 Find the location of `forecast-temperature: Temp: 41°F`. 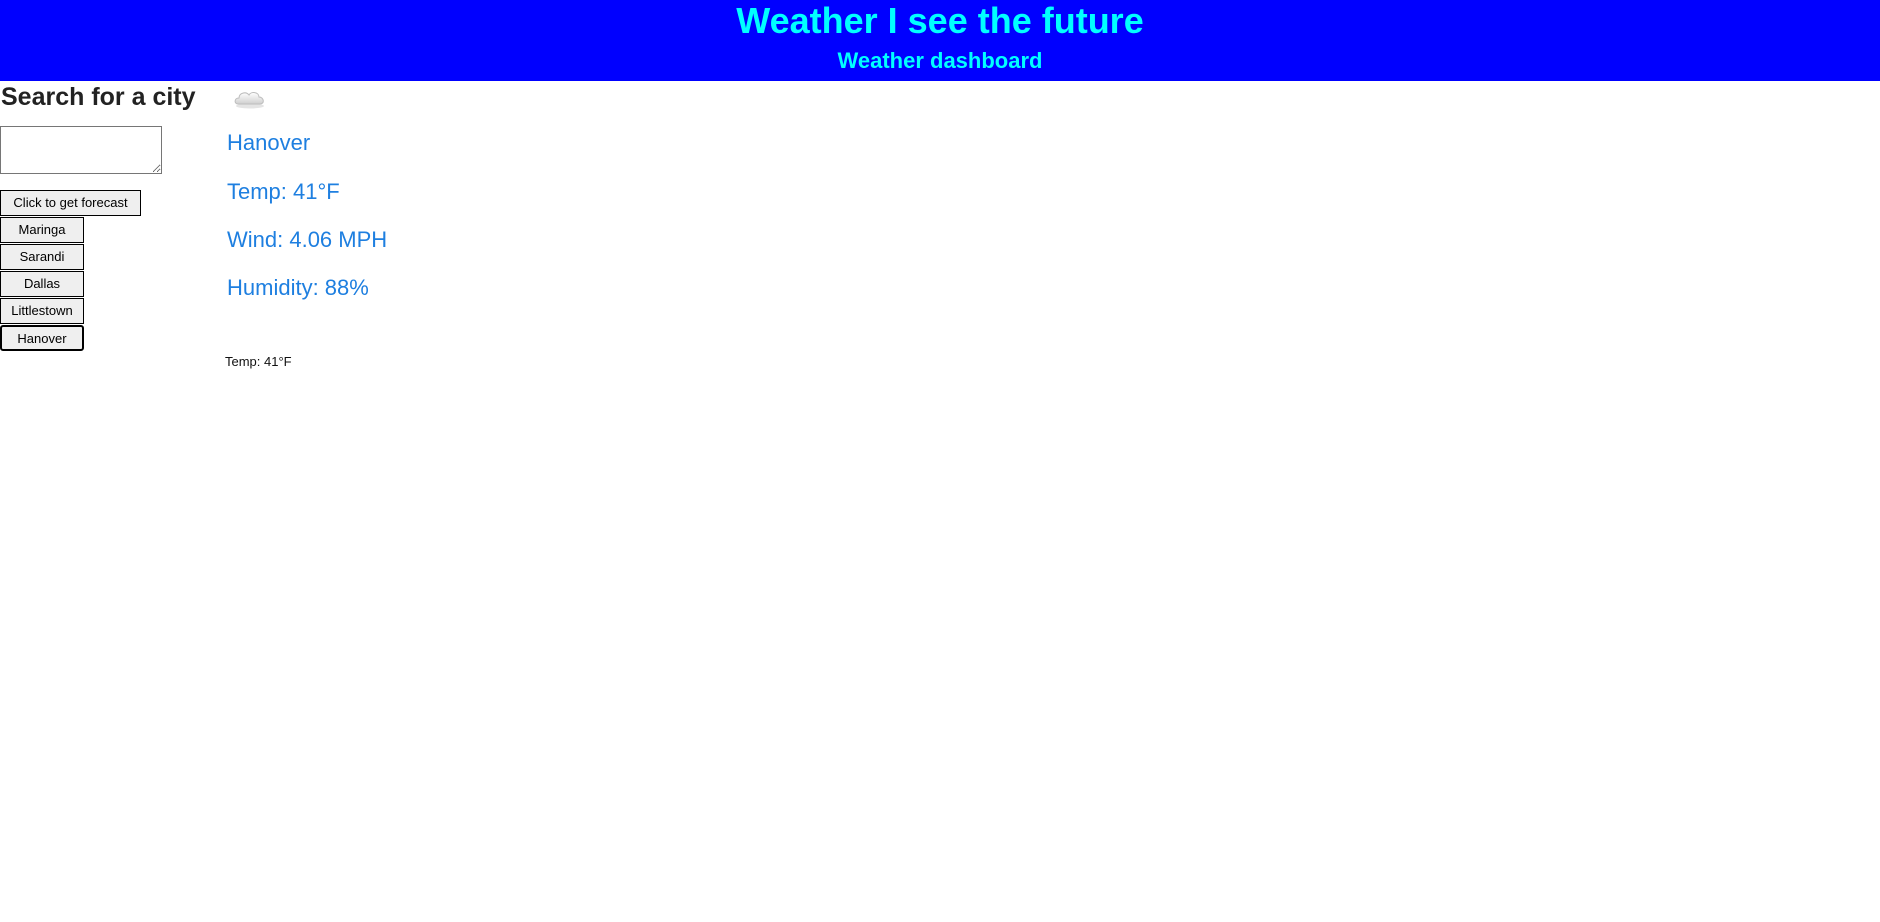

forecast-temperature: Temp: 41°F is located at coordinates (258, 361).